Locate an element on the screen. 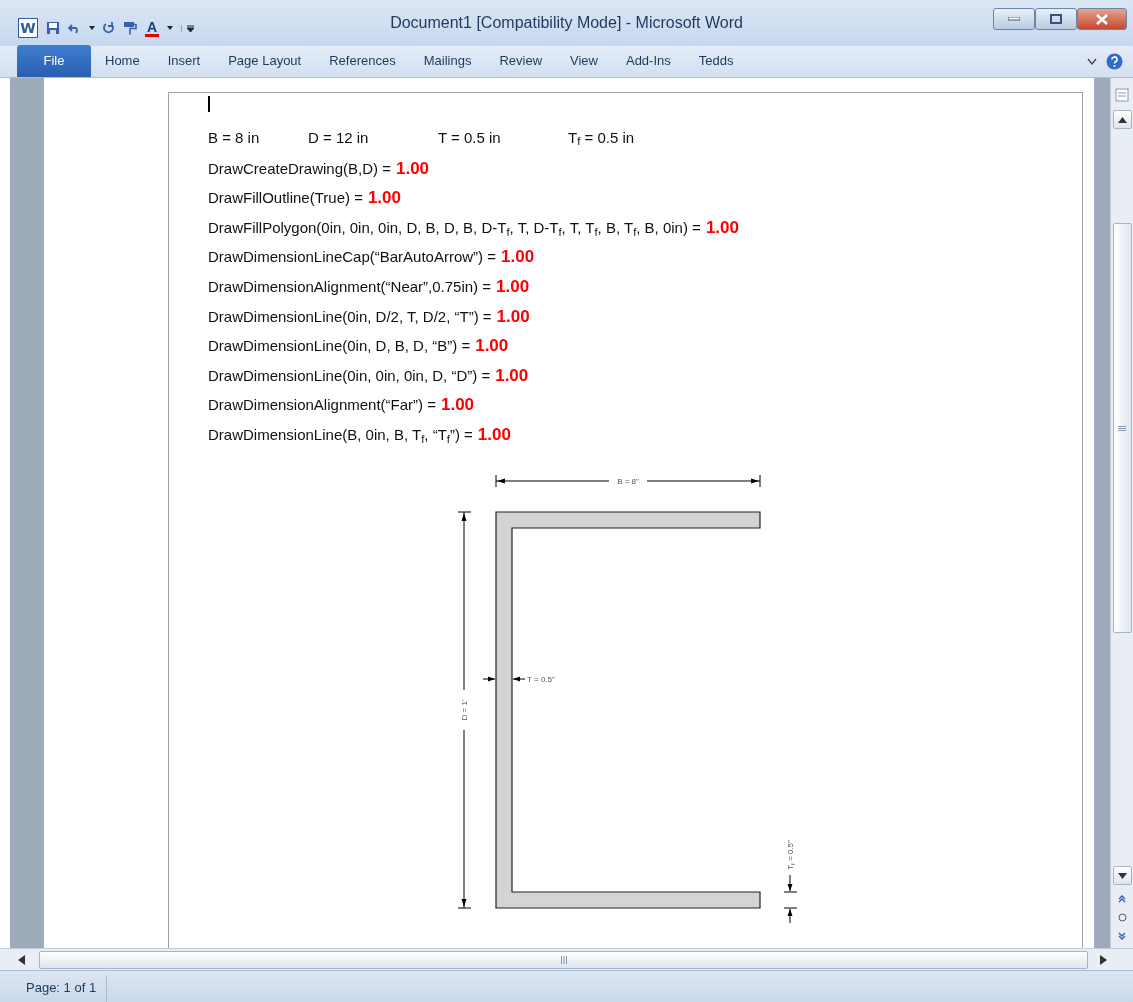  next-page-icon is located at coordinates (1122, 936).